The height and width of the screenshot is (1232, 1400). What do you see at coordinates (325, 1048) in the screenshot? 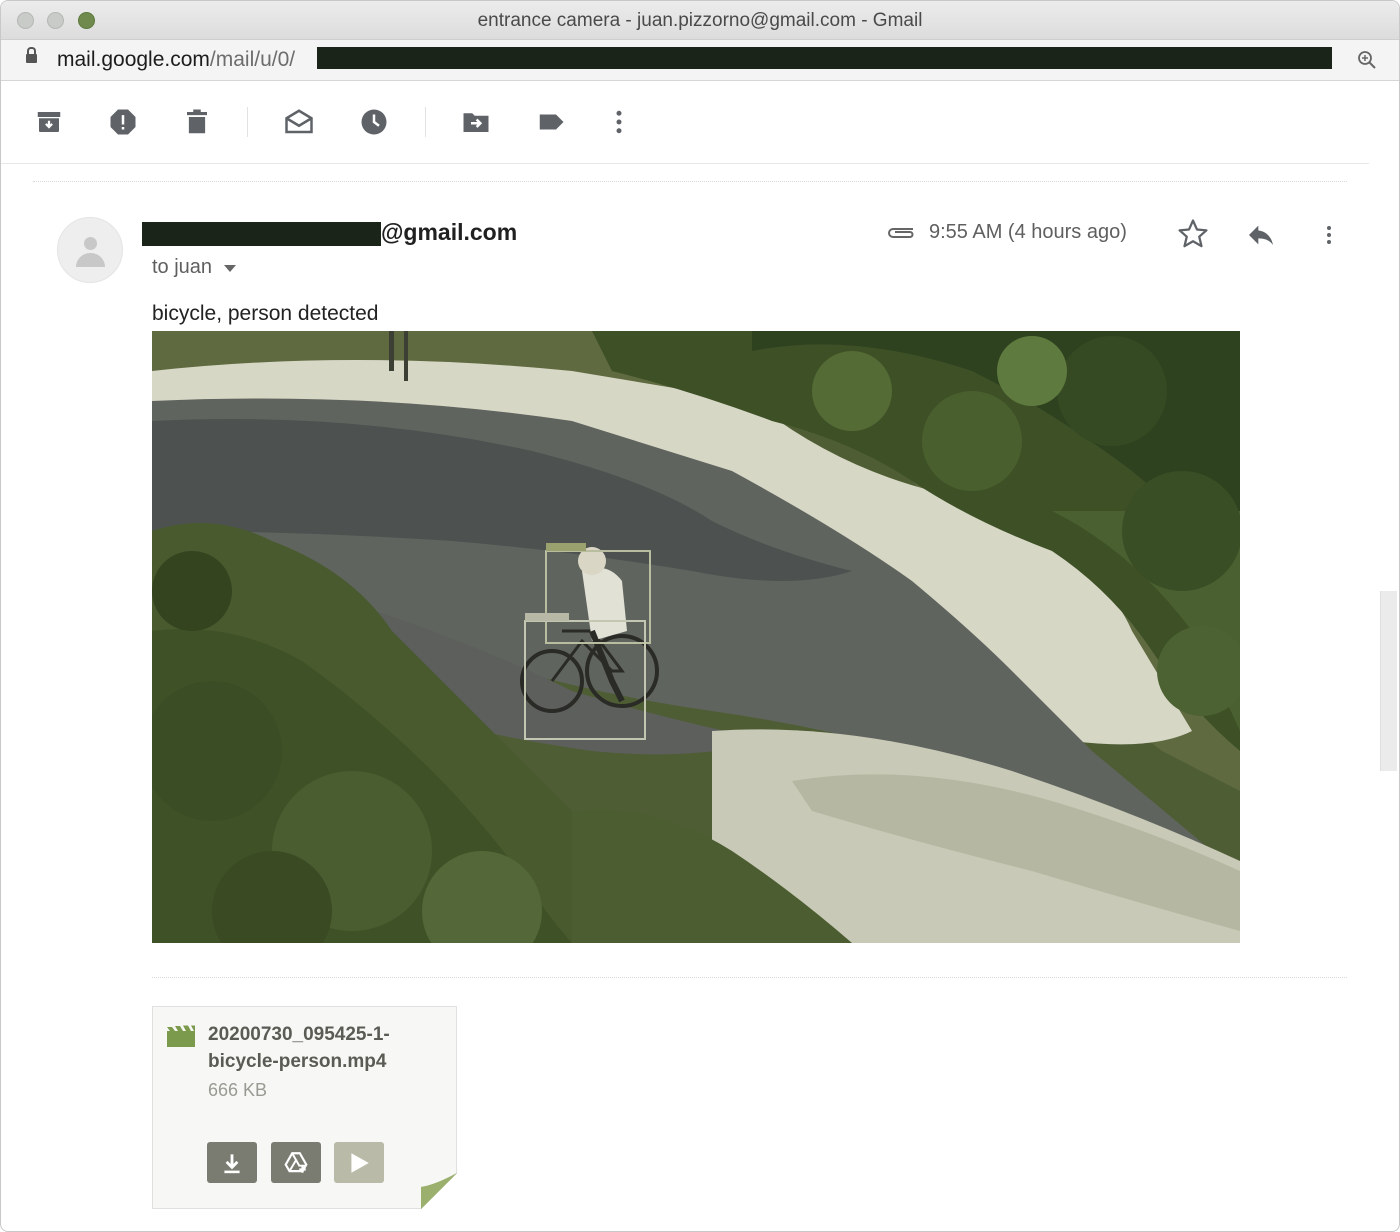
I see `attachment-filename: 20200730_095425-1- bicycle-person.mp4` at bounding box center [325, 1048].